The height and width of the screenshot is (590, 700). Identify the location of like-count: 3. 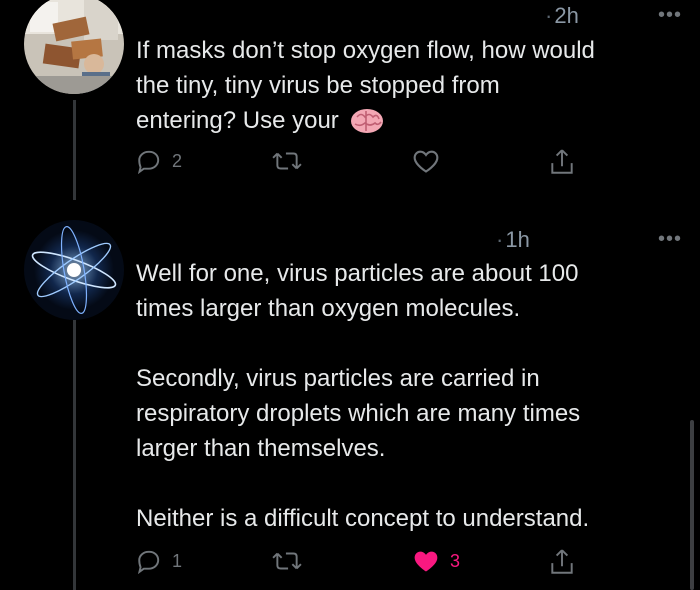
(455, 560).